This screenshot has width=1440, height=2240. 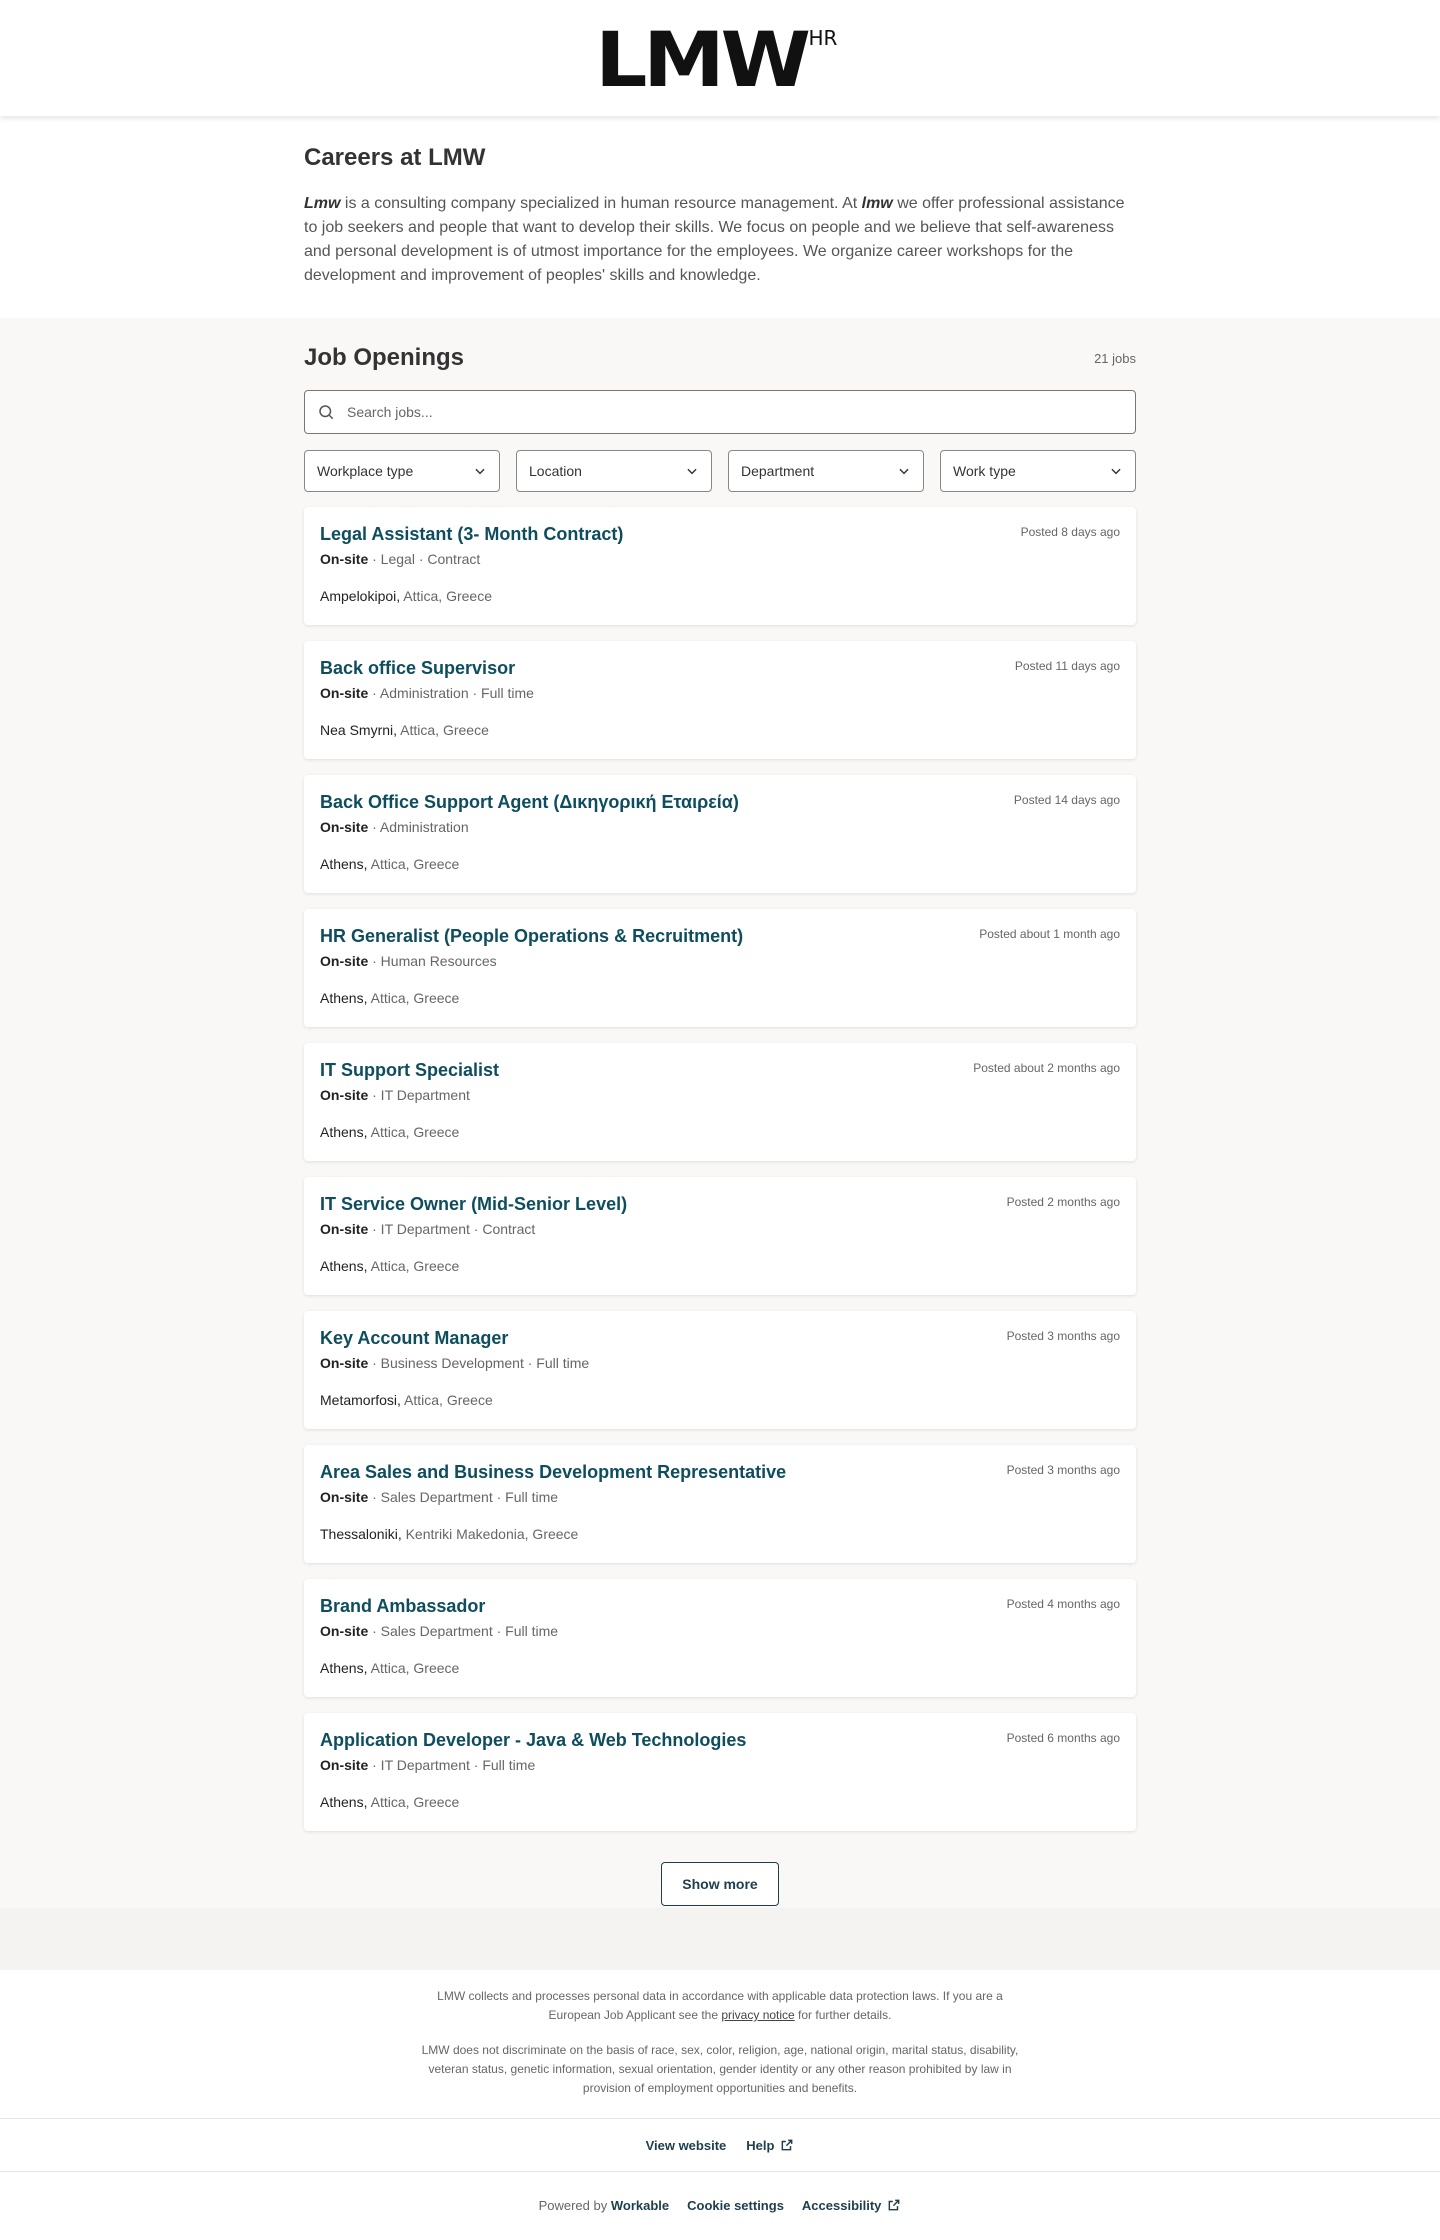 I want to click on workable-brand: Workable, so click(x=640, y=2205).